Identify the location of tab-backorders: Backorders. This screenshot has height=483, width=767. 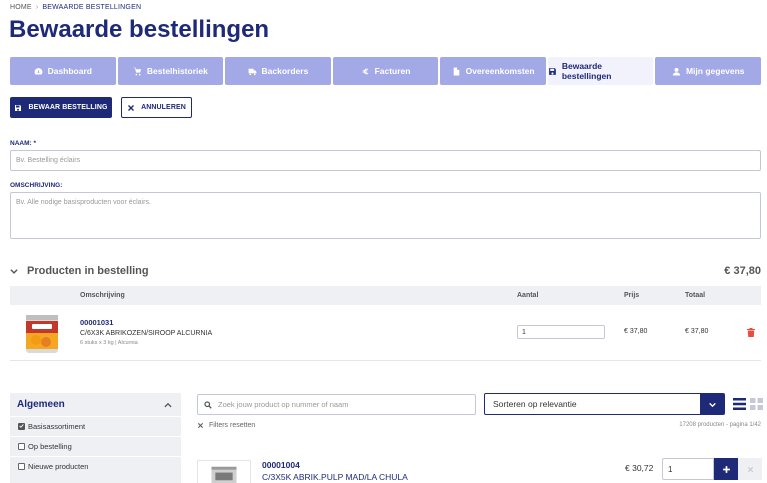
(278, 71).